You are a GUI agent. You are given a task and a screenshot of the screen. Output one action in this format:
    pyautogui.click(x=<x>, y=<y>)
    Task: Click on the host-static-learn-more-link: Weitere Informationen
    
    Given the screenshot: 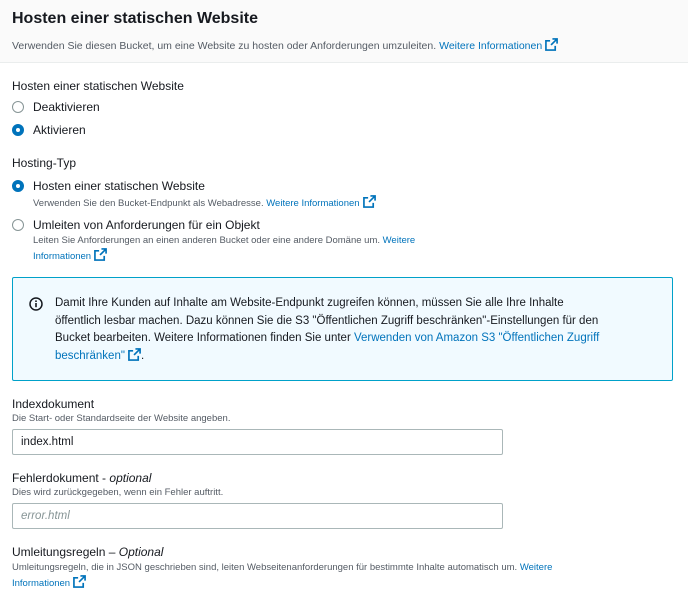 What is the action you would take?
    pyautogui.click(x=321, y=202)
    